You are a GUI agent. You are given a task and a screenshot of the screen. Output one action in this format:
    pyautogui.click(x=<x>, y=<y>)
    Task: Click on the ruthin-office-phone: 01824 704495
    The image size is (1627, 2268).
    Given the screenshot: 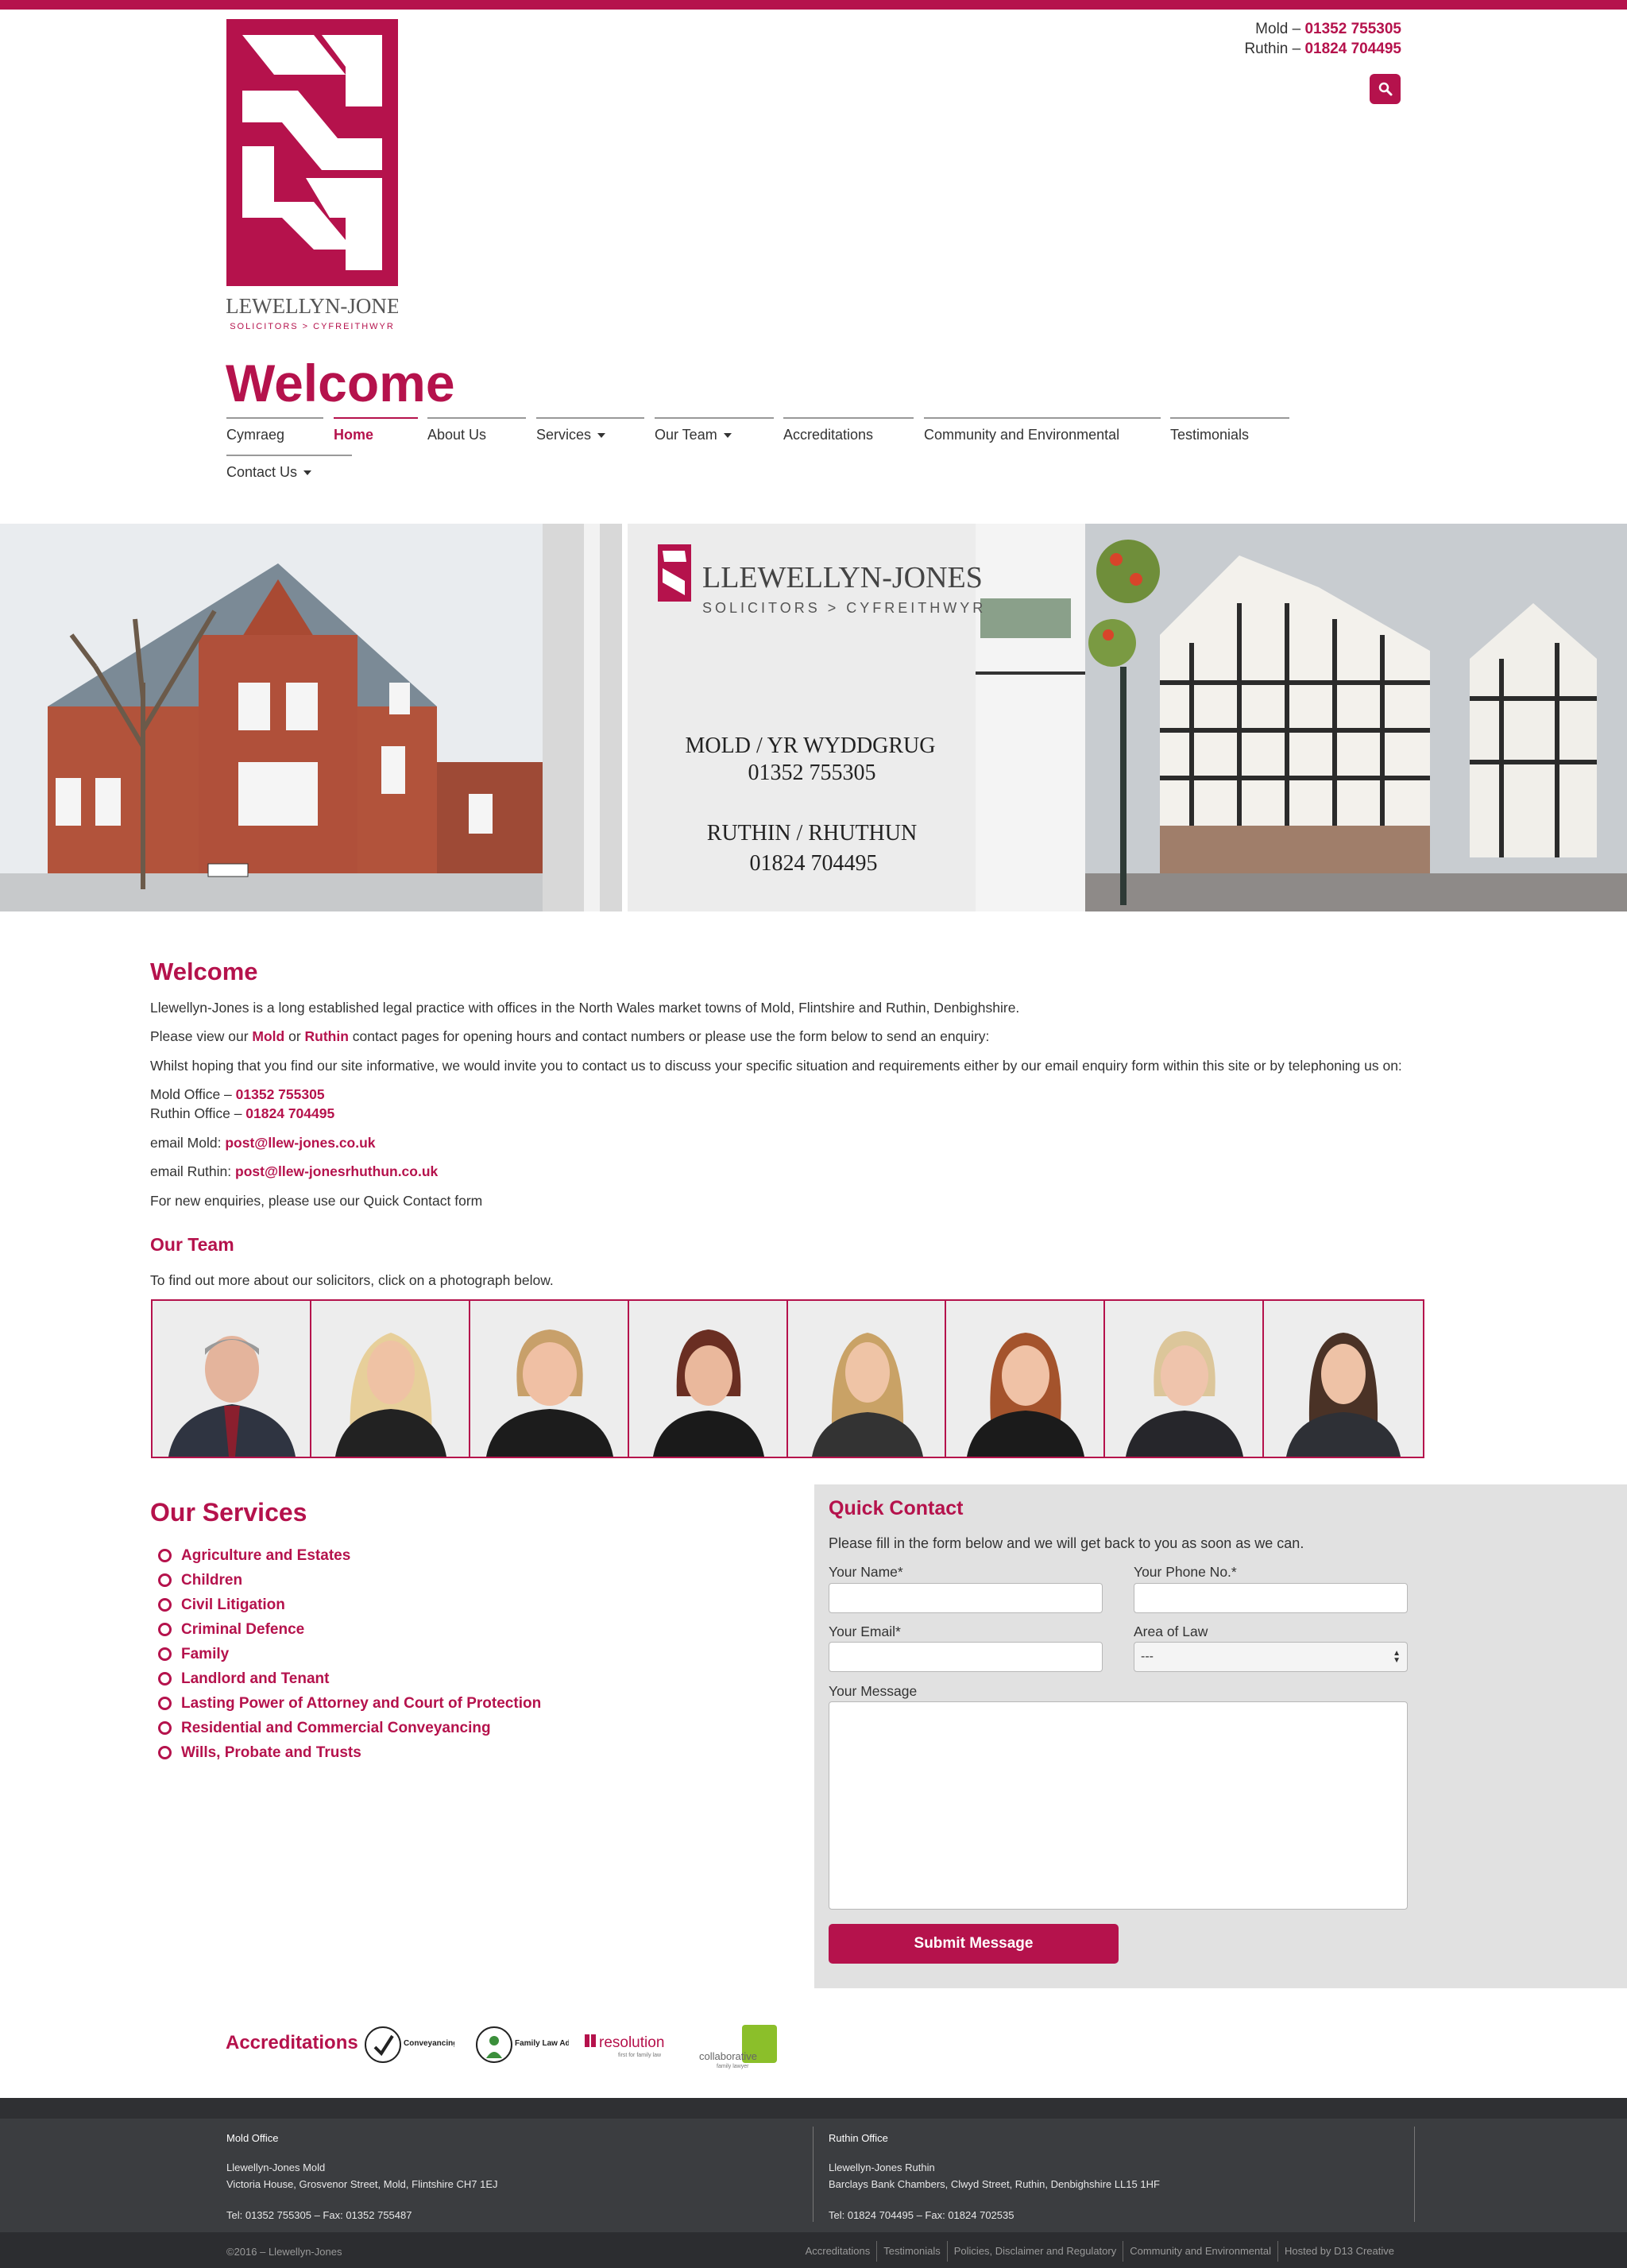 What is the action you would take?
    pyautogui.click(x=289, y=1113)
    